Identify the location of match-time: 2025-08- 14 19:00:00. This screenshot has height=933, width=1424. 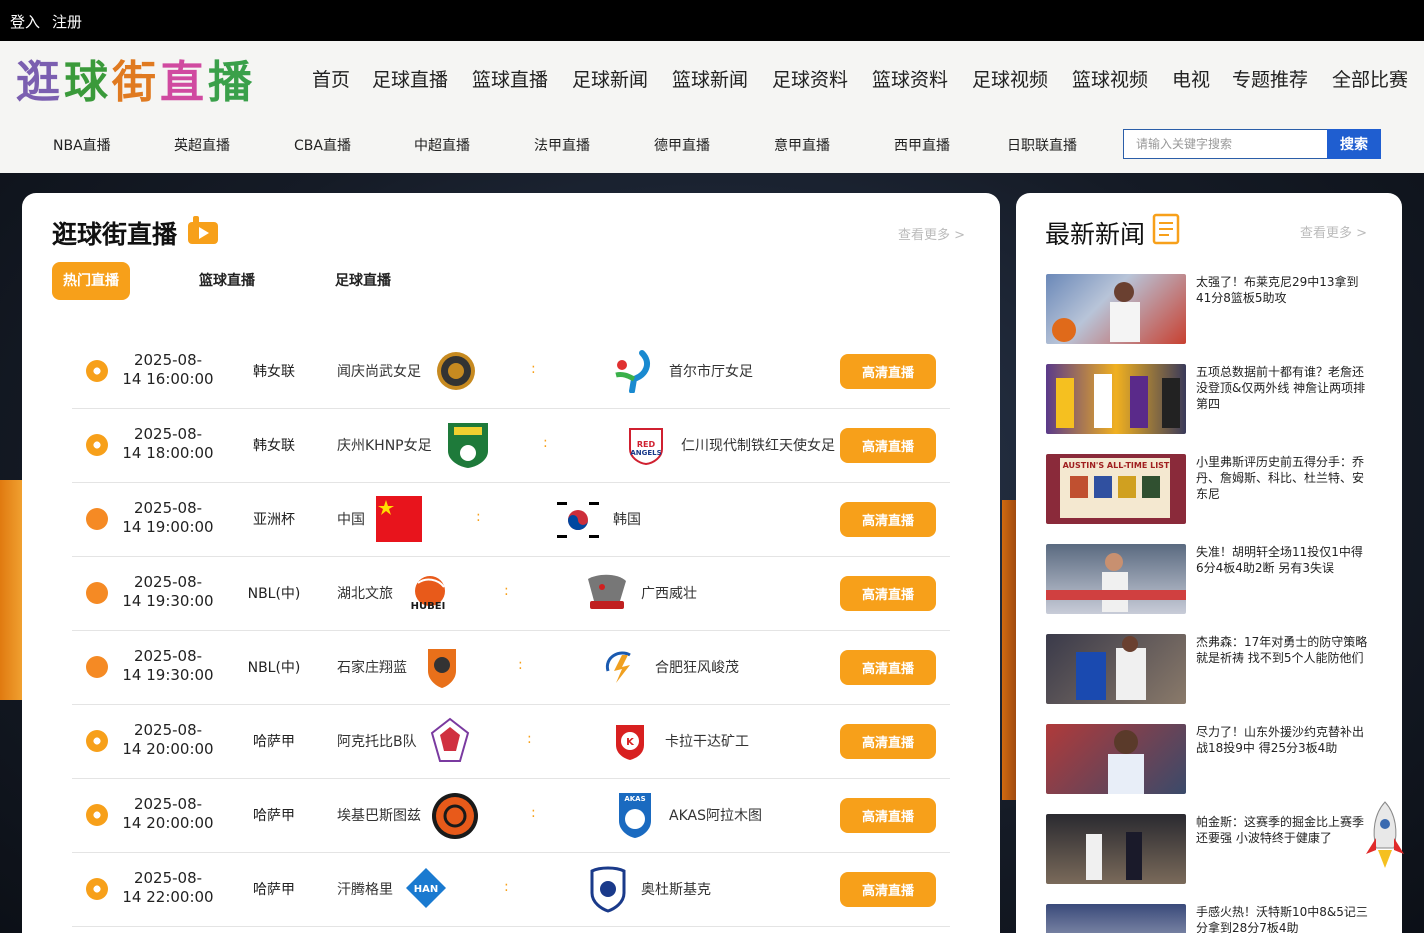
(168, 517).